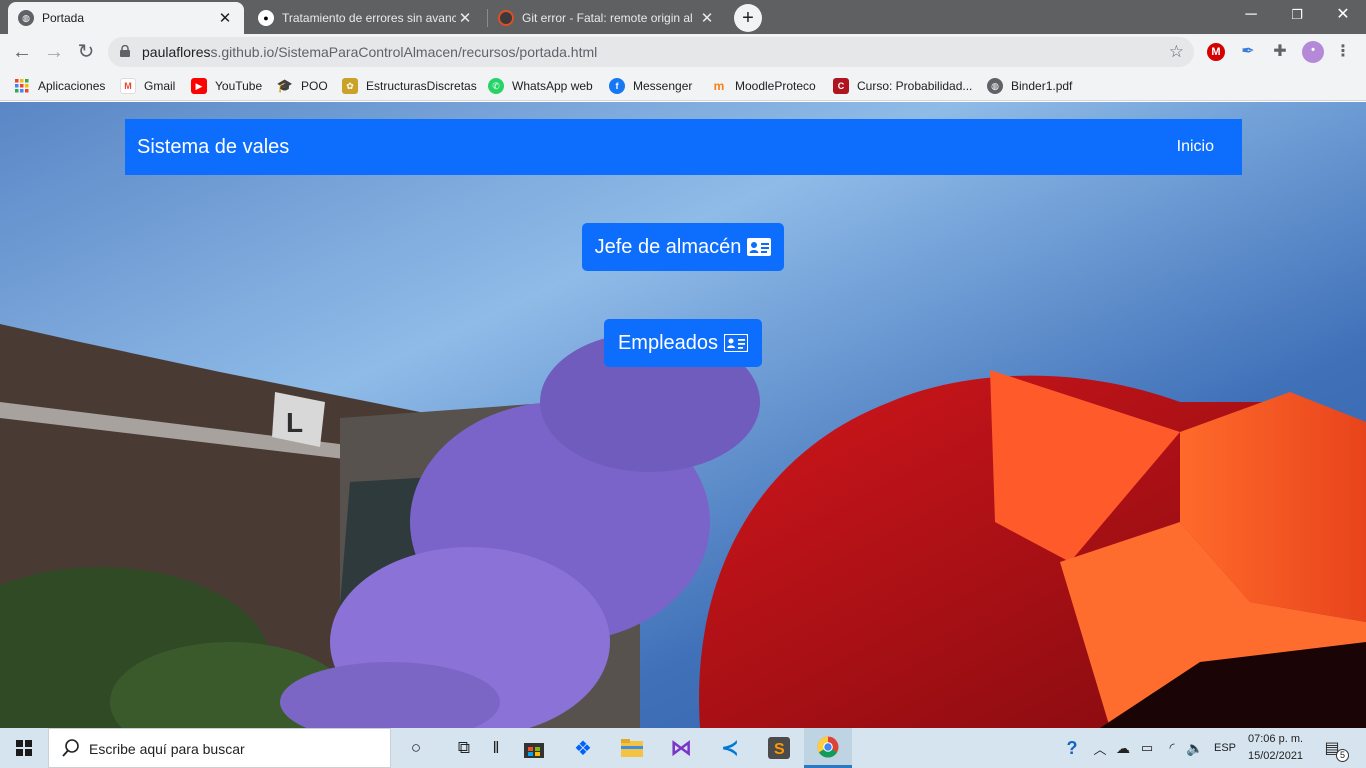 This screenshot has width=1366, height=768. What do you see at coordinates (213, 147) in the screenshot?
I see `navbar-brand: Sistema de vales` at bounding box center [213, 147].